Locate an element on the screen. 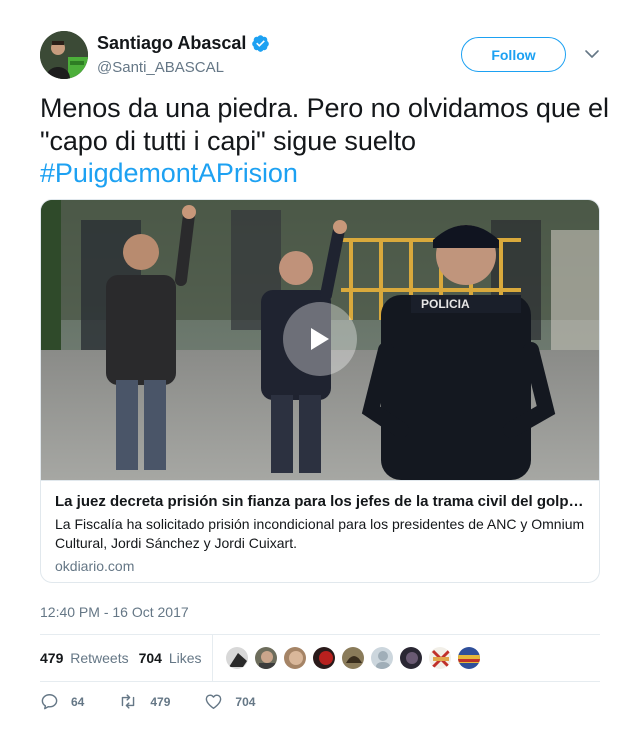  tweet-actions: 64 479 704 is located at coordinates (164, 701).